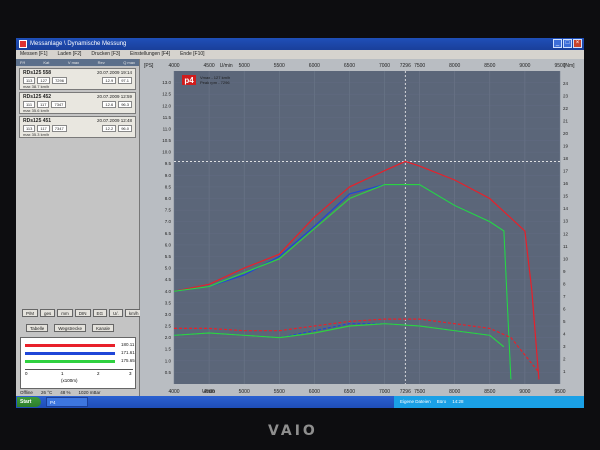 The height and width of the screenshot is (450, 600). I want to click on table-button: Tabelle, so click(37, 328).